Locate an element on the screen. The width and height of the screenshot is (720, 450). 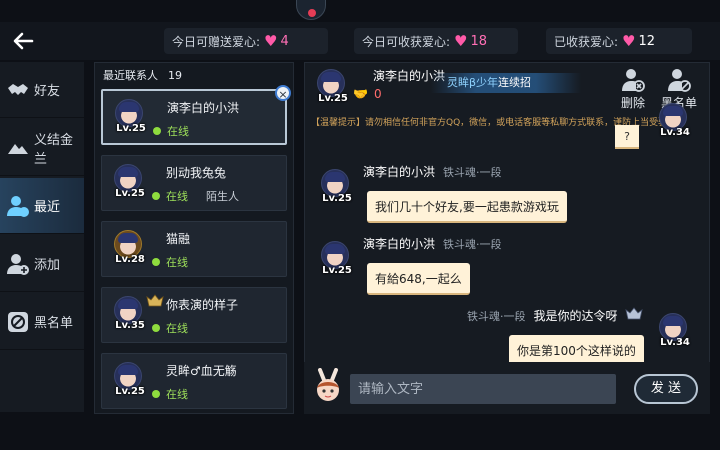
level-badge: Lv.28 is located at coordinates (130, 259).